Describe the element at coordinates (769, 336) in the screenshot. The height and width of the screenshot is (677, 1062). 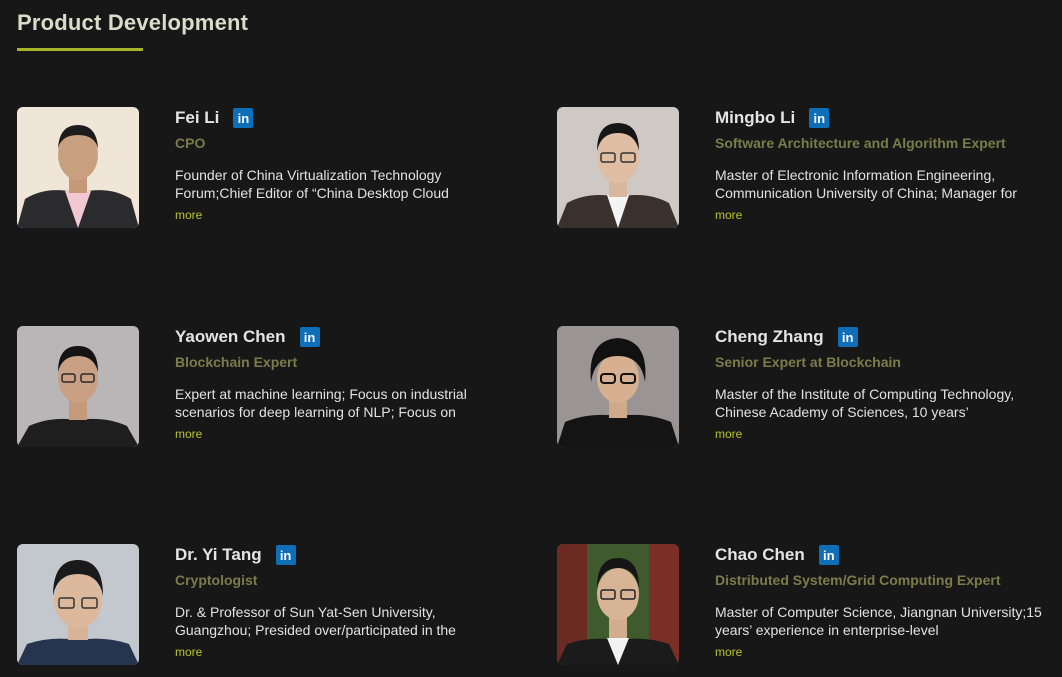
I see `member-name: Cheng Zhang` at that location.